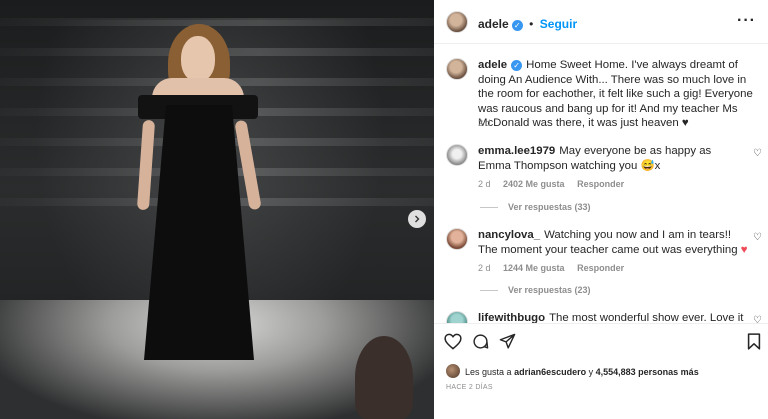 The image size is (768, 419). I want to click on comment-likes: 1244 Me gusta, so click(534, 268).